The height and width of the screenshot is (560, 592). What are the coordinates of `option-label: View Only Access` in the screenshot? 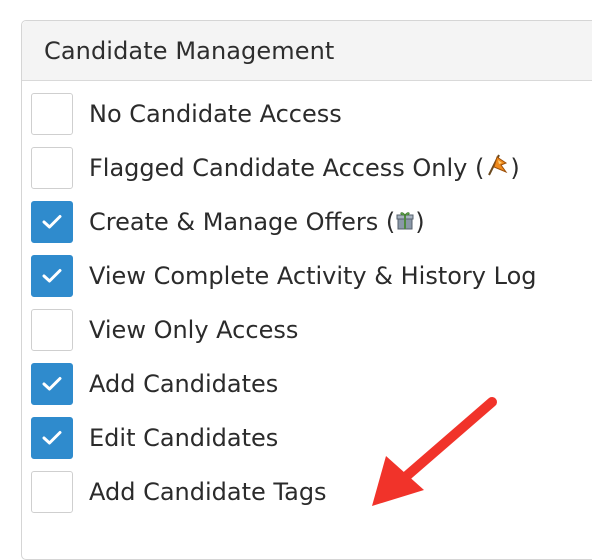 It's located at (194, 330).